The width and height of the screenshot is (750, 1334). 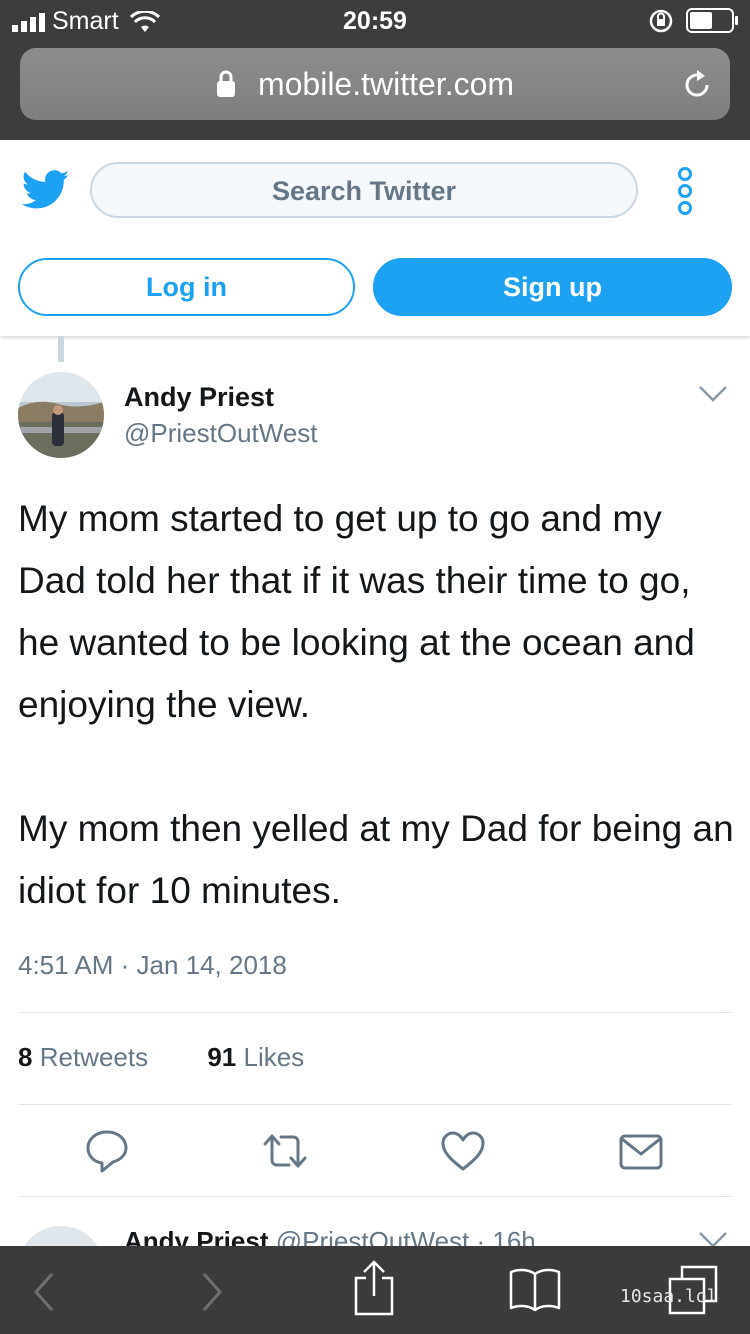 I want to click on tweet-timestamp: 4:51 AM · Jan 14, 2018, so click(x=152, y=965).